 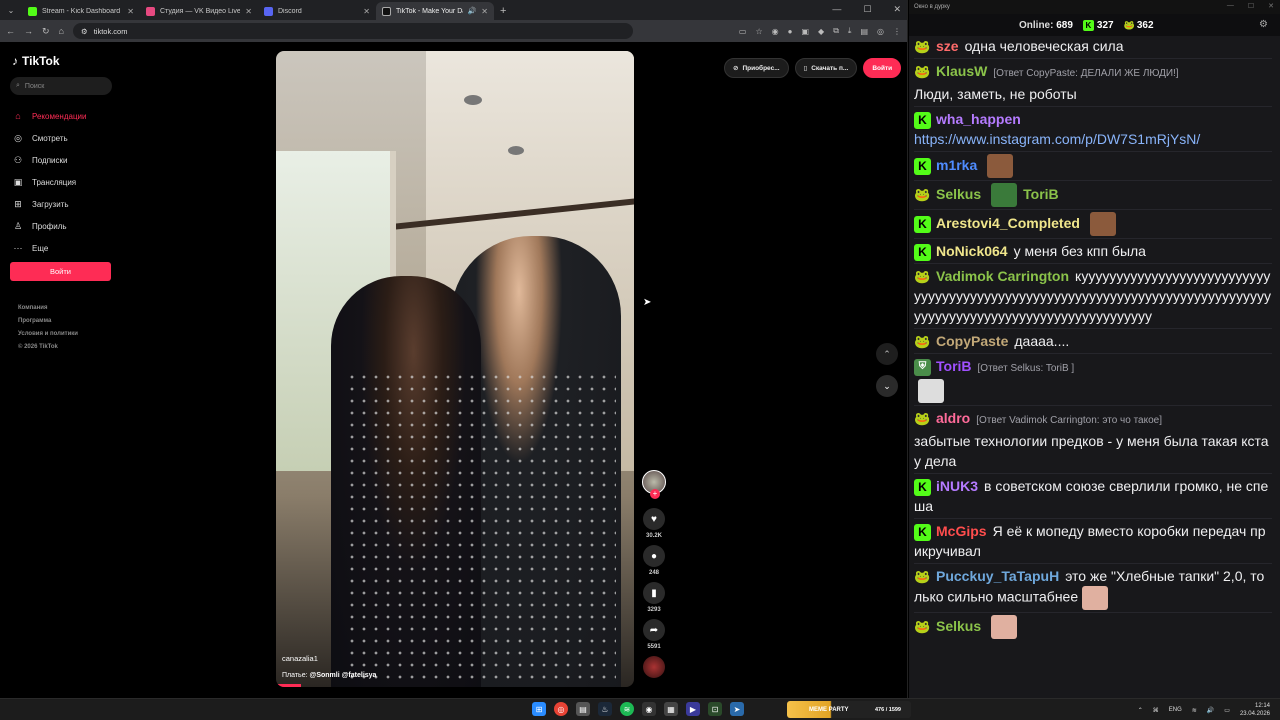 What do you see at coordinates (539, 709) in the screenshot?
I see `start-menu-icon: ⊞` at bounding box center [539, 709].